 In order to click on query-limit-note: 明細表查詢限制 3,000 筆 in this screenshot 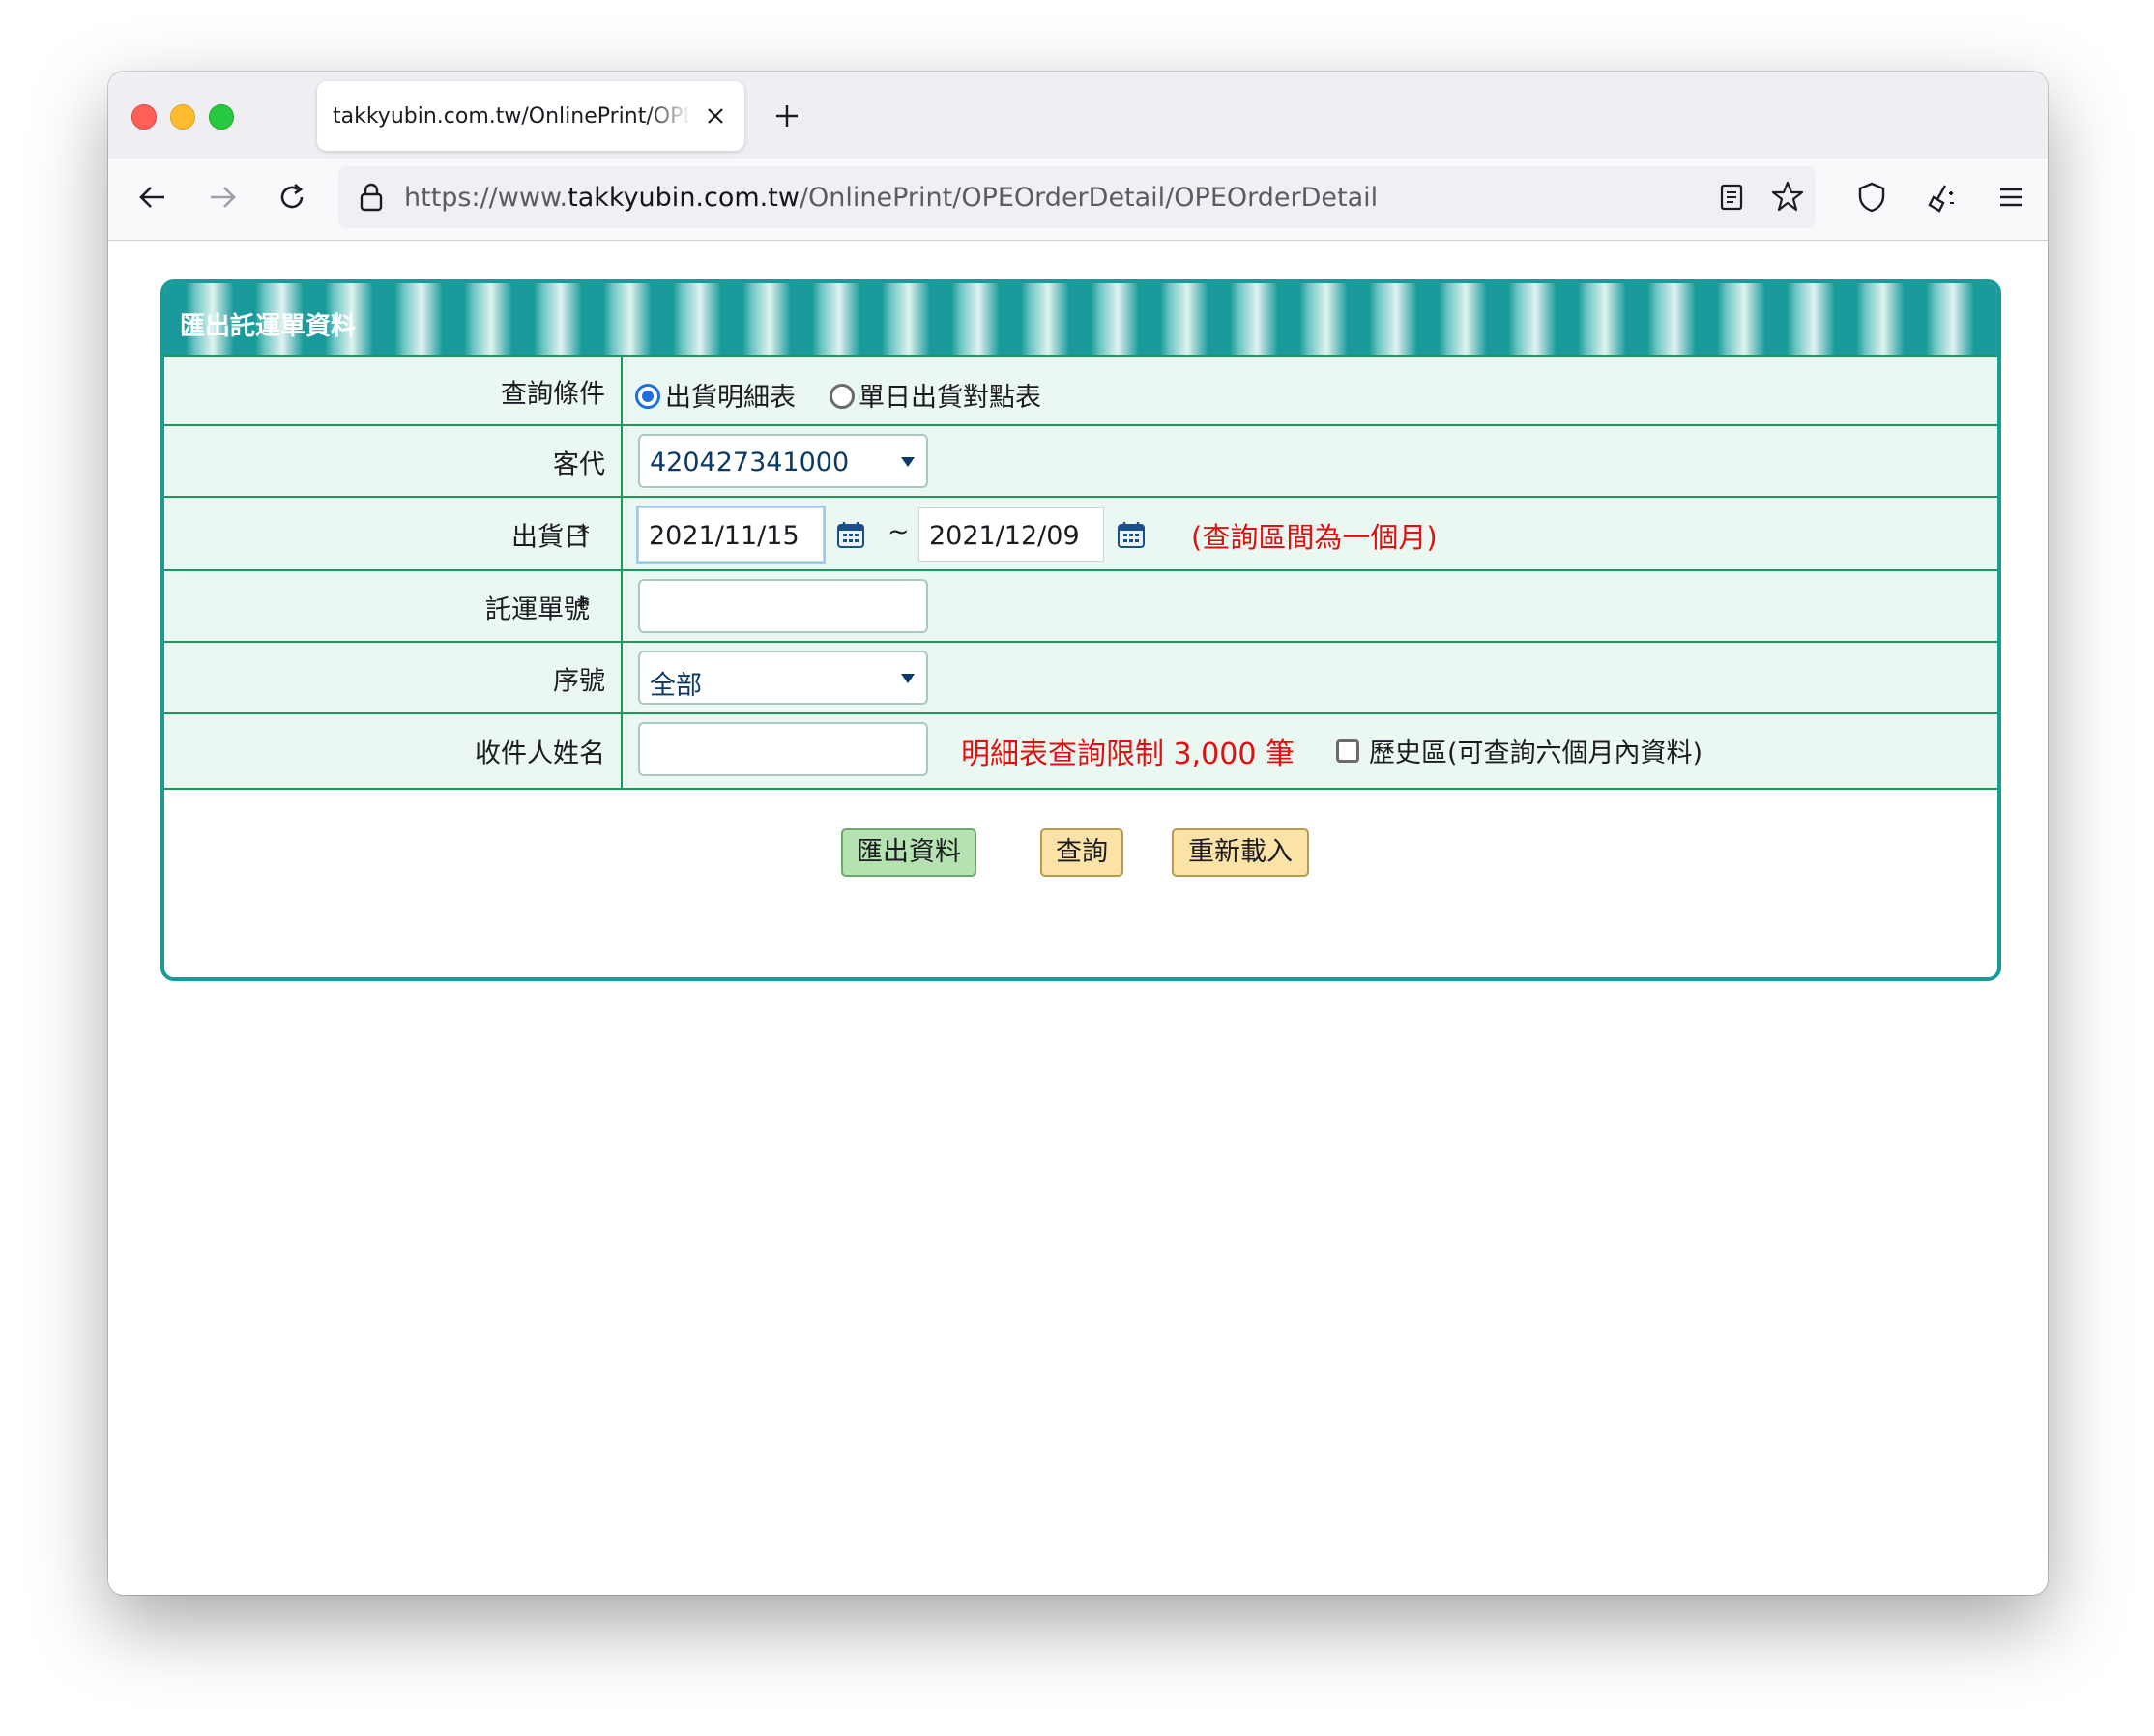, I will do `click(1128, 754)`.